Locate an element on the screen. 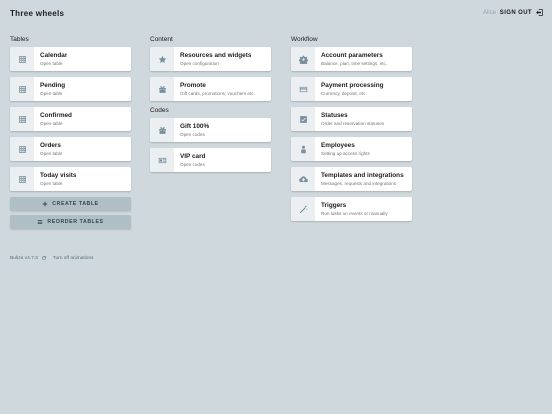 The height and width of the screenshot is (414, 552). person-icon is located at coordinates (303, 149).